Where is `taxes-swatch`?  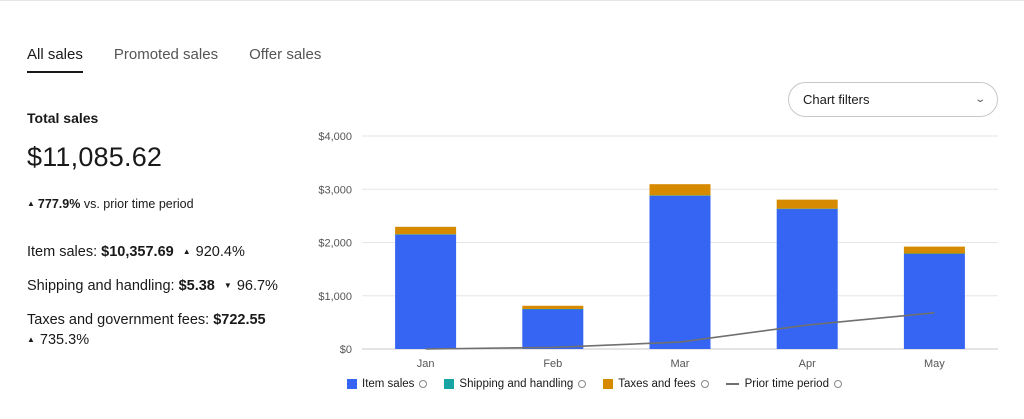 taxes-swatch is located at coordinates (608, 384).